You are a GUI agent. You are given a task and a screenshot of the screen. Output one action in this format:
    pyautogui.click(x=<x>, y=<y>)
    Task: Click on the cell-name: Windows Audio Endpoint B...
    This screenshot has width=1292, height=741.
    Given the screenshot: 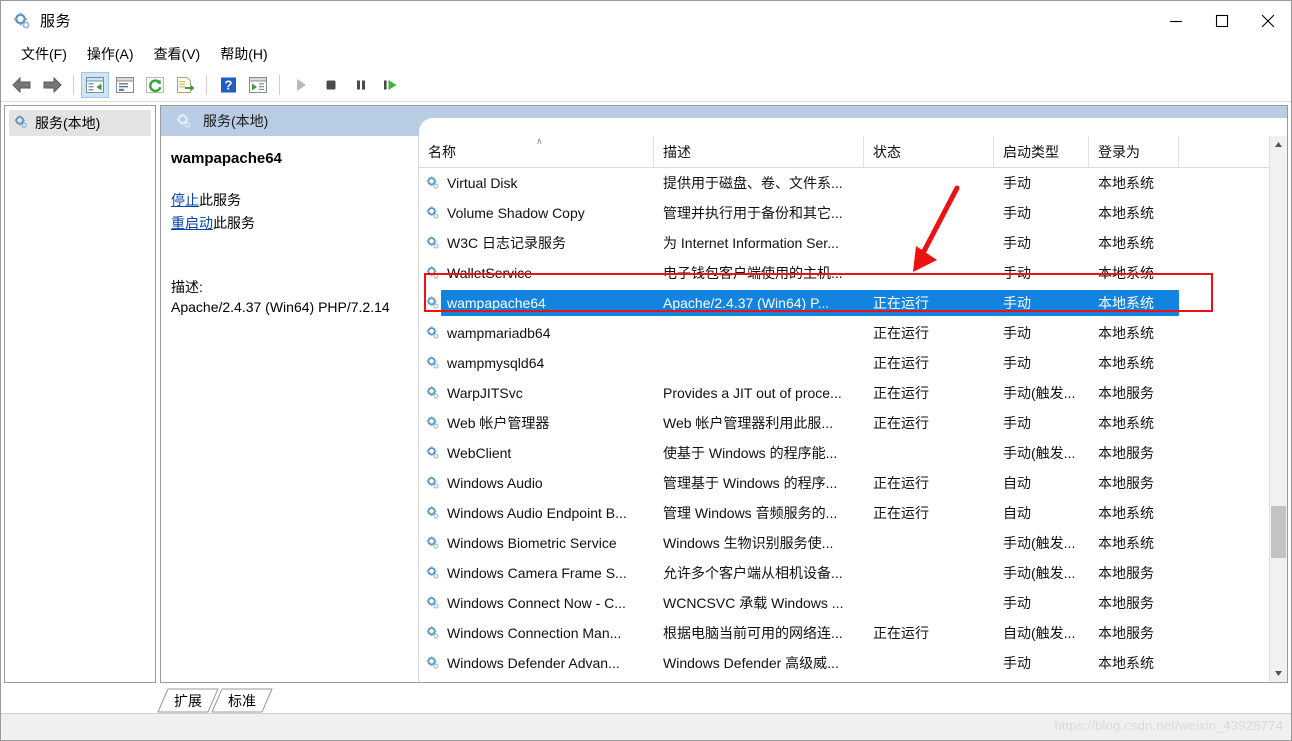 What is the action you would take?
    pyautogui.click(x=536, y=513)
    